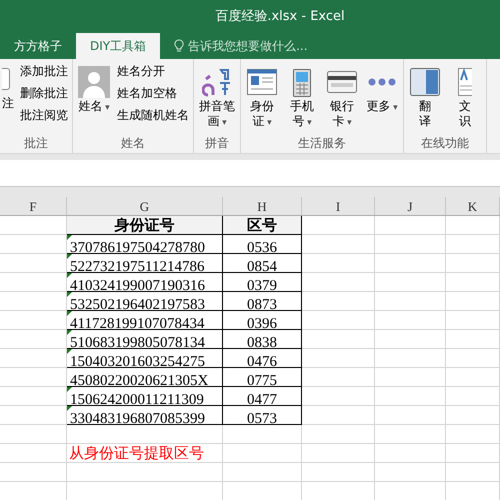 The height and width of the screenshot is (500, 500). Describe the element at coordinates (137, 248) in the screenshot. I see `table-cell-text: 370786197504278780` at that location.